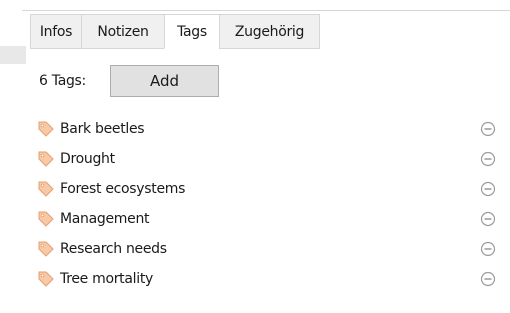 The height and width of the screenshot is (313, 510). Describe the element at coordinates (266, 189) in the screenshot. I see `tag-item: Forest ecosystems` at that location.